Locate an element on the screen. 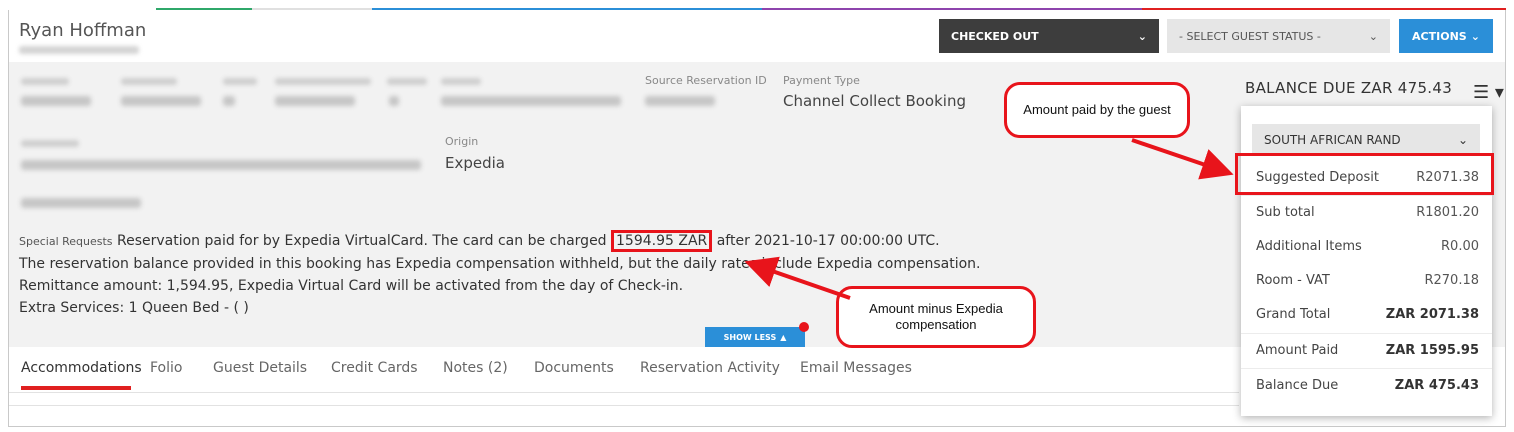  arrow-to-charged-amount is located at coordinates (797, 278).